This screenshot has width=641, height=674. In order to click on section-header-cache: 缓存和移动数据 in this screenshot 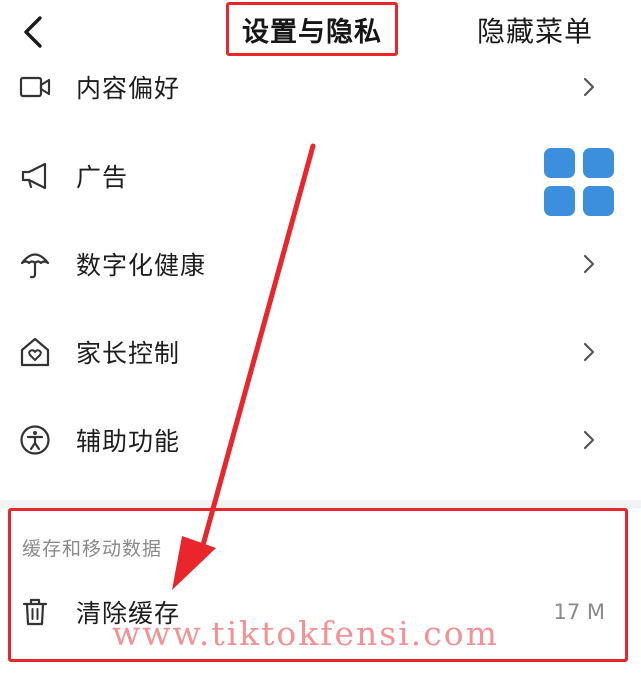, I will do `click(92, 549)`.